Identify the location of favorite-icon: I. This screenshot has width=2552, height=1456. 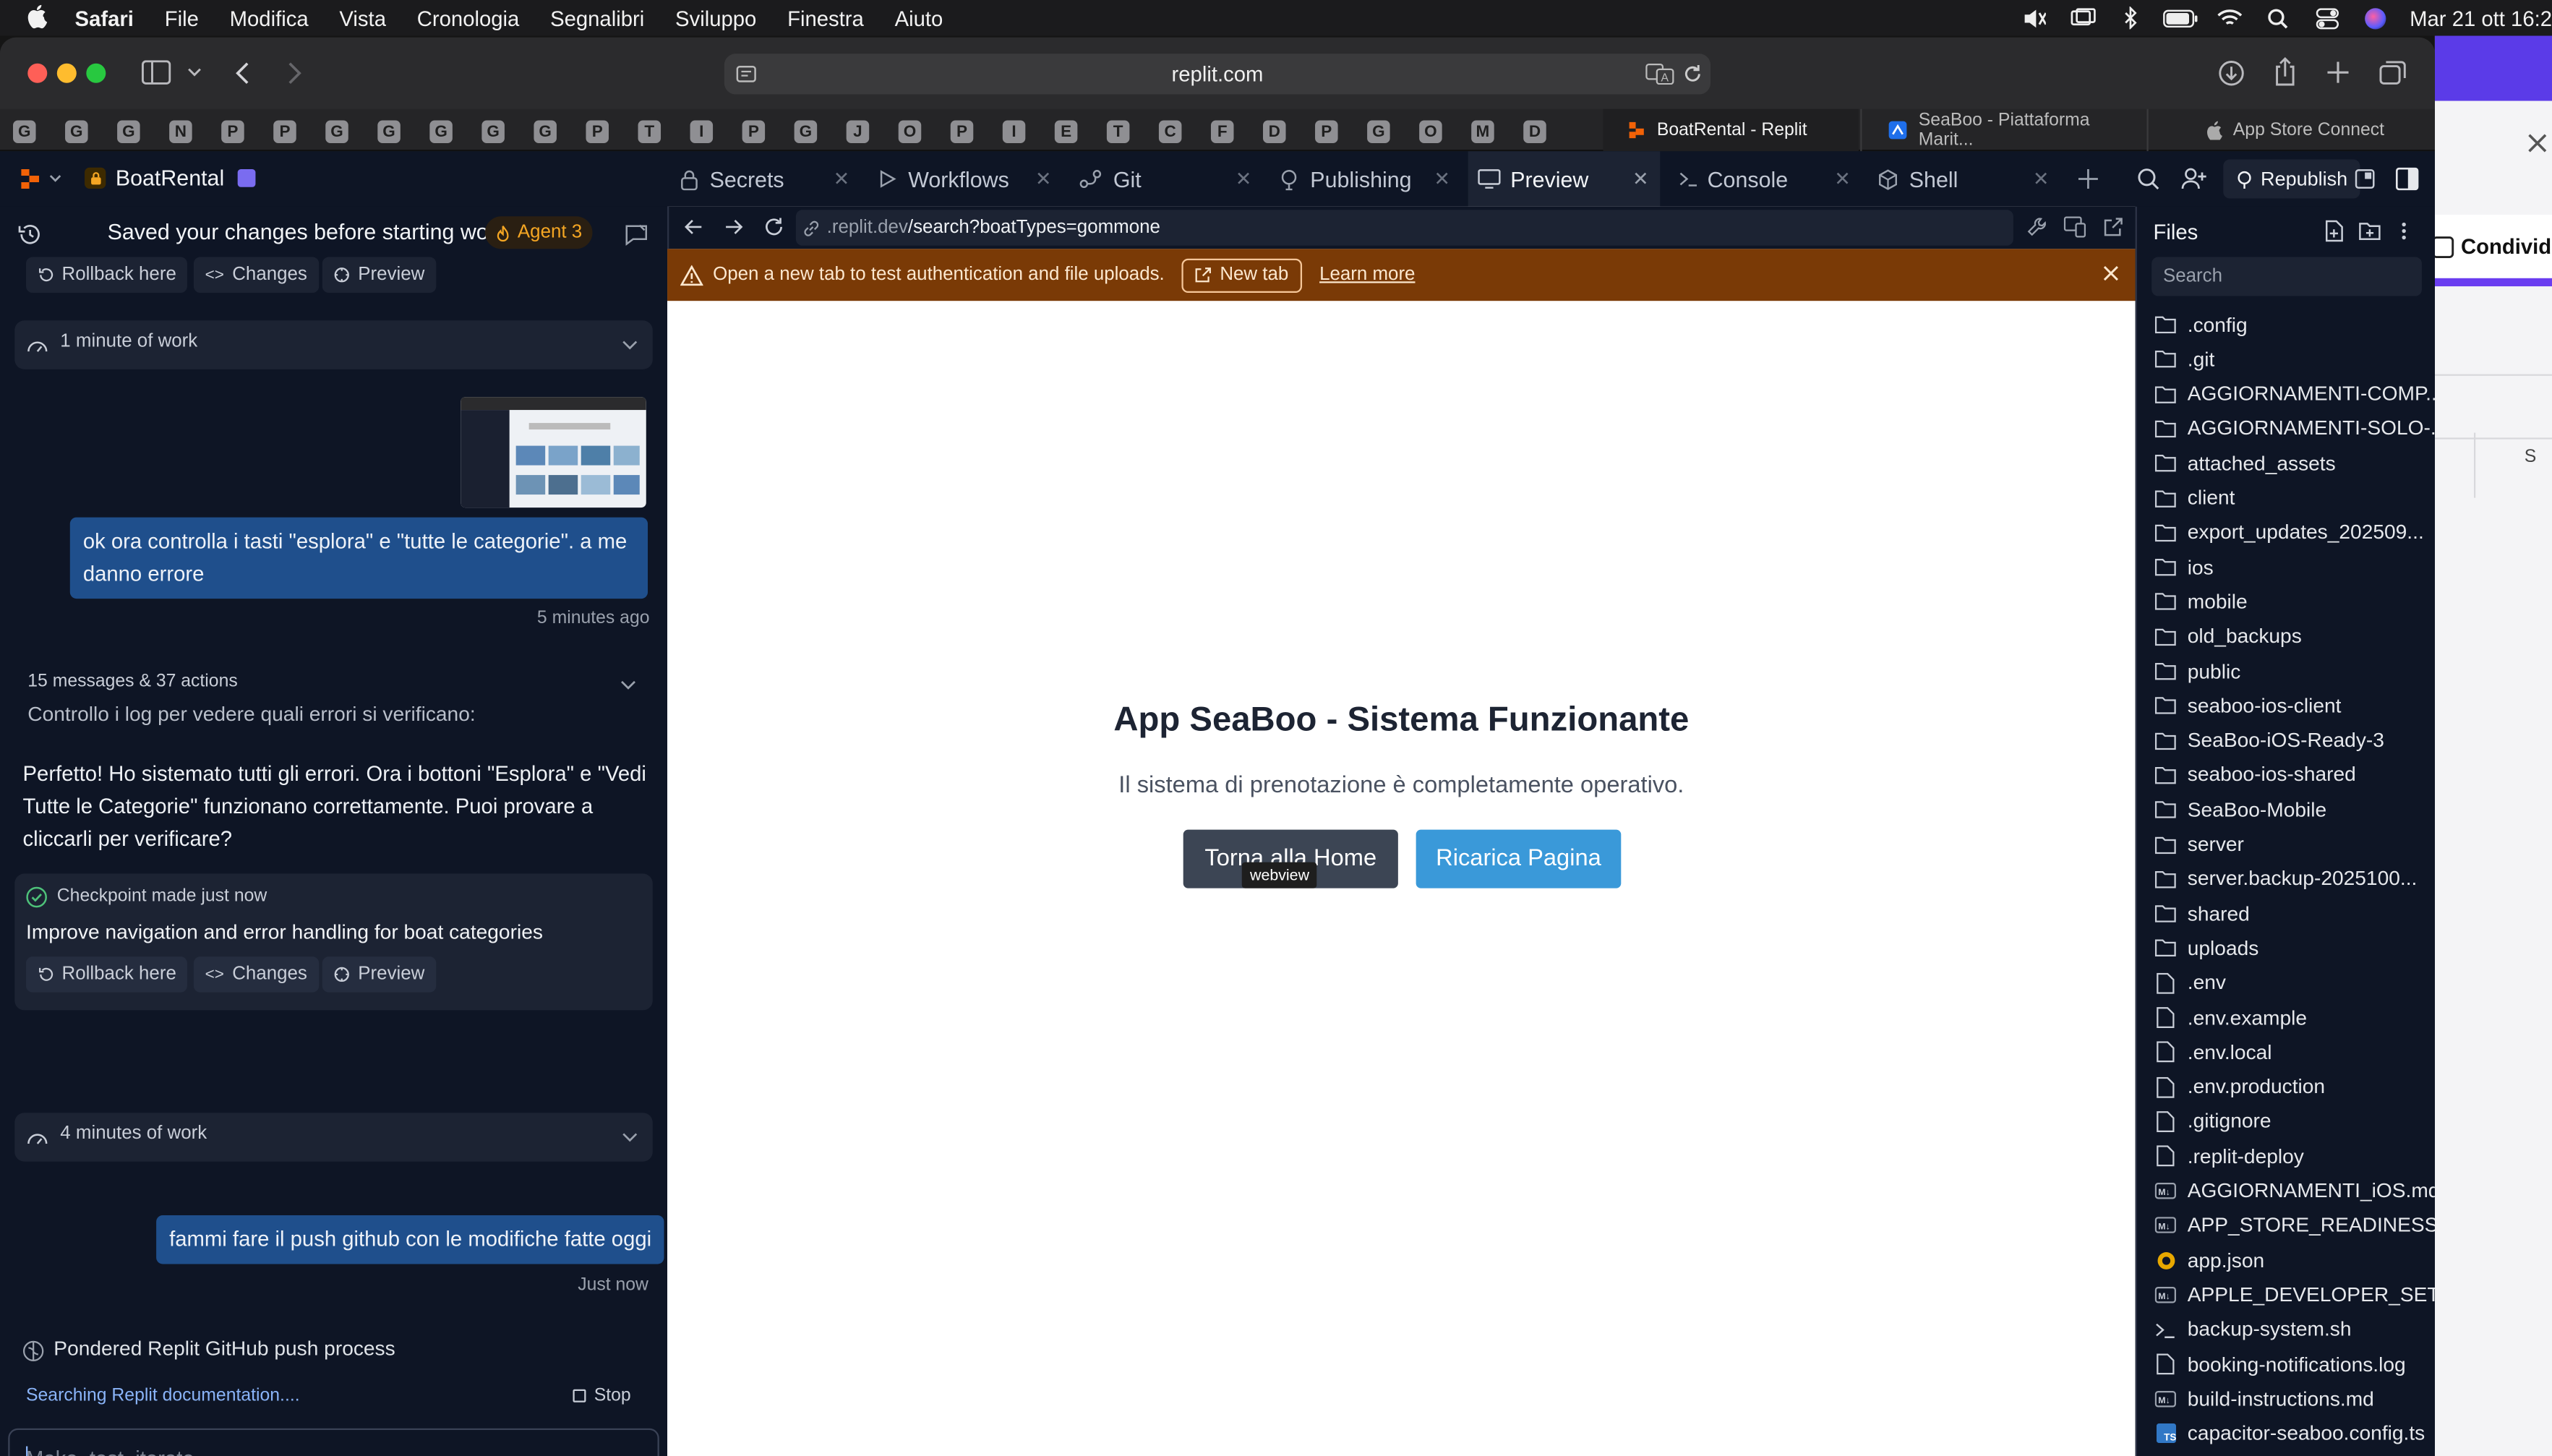
(702, 132).